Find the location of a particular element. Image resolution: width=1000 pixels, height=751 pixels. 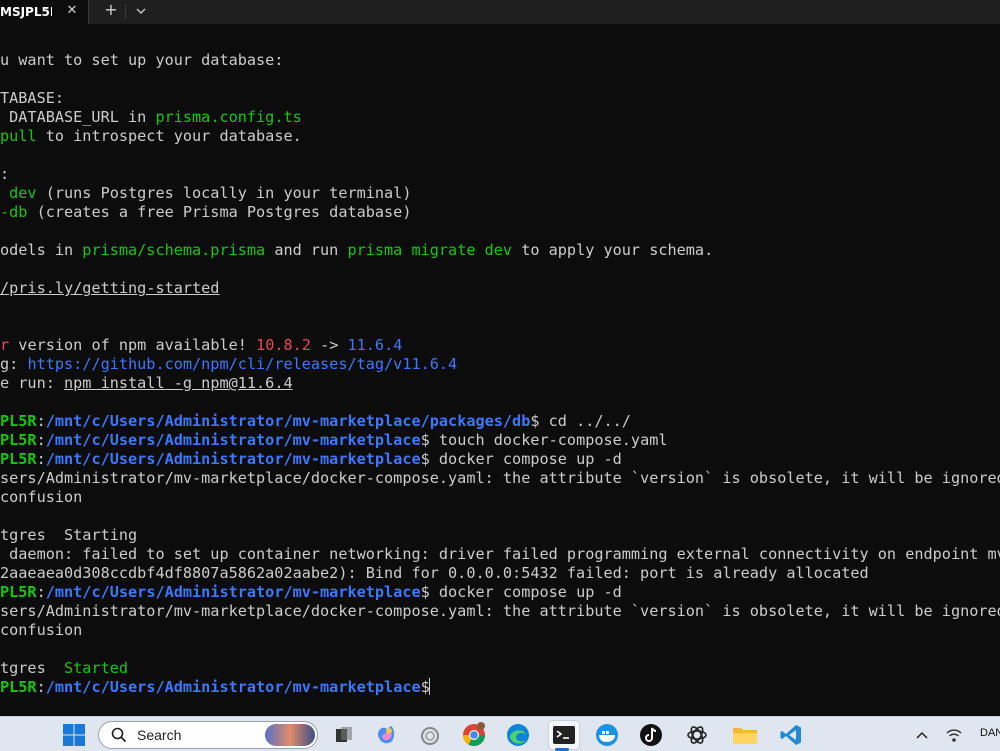

terminal-text-segment: prisma/schema.prisma is located at coordinates (174, 250).